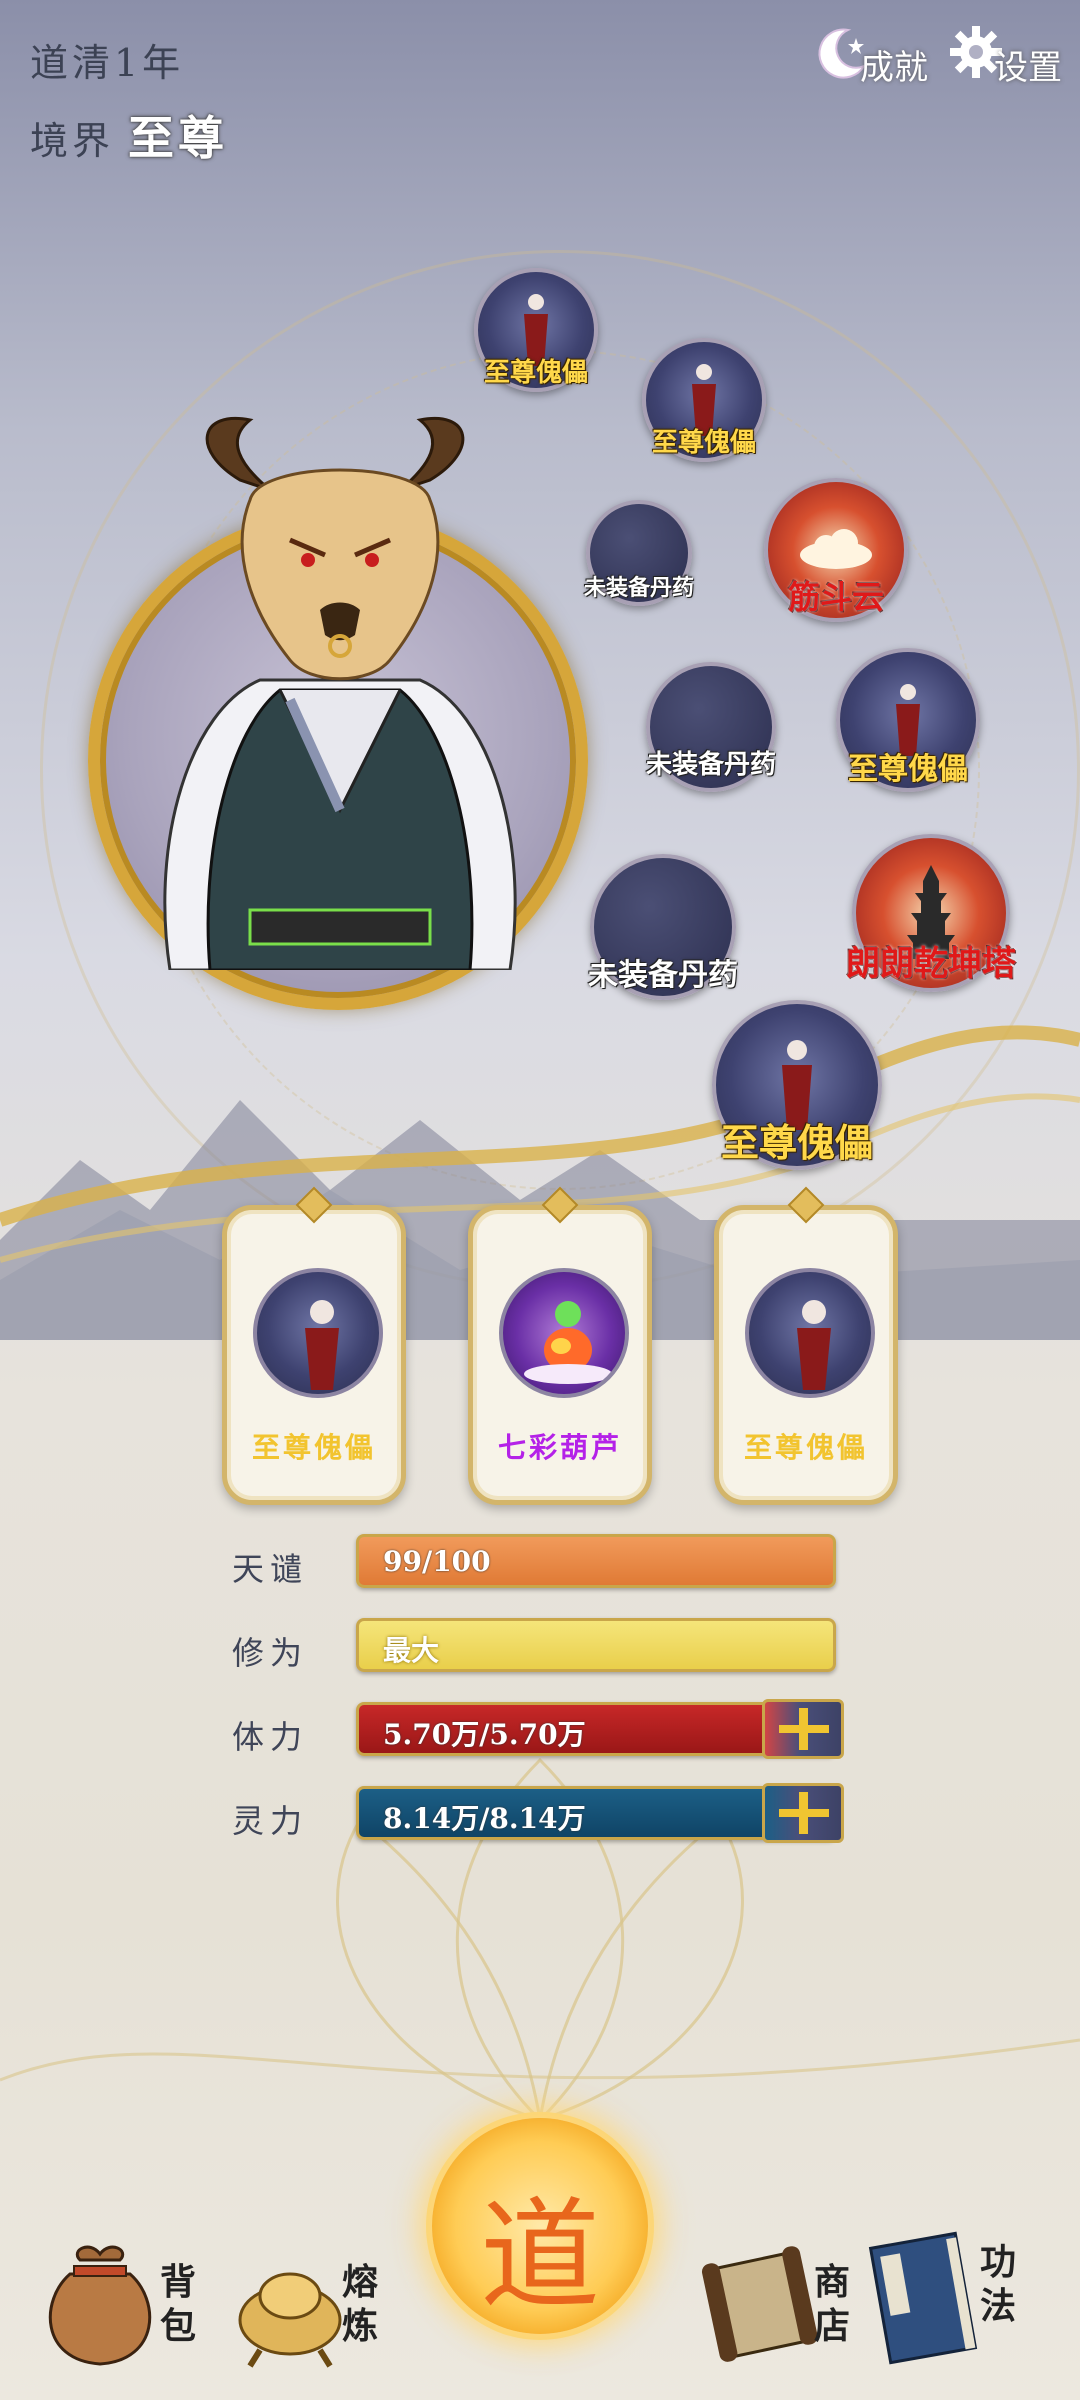  What do you see at coordinates (100, 2305) in the screenshot?
I see `bag-icon` at bounding box center [100, 2305].